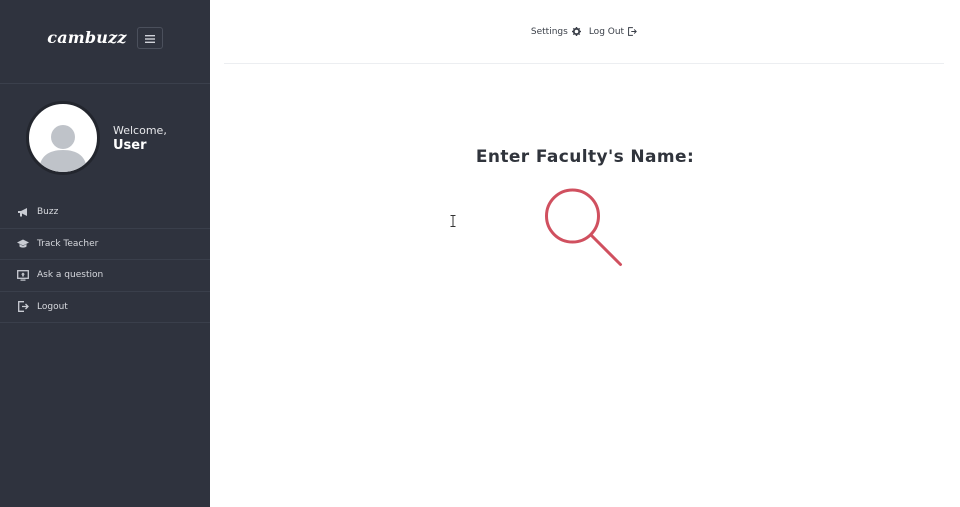 This screenshot has width=960, height=507. I want to click on menu-toggle-button, so click(149, 37).